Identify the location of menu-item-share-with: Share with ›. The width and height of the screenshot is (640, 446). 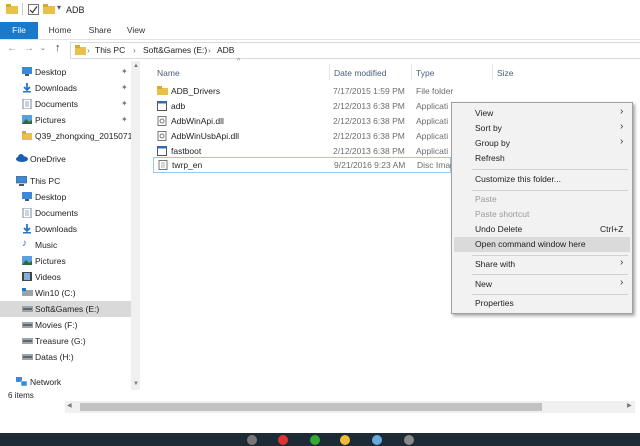
(542, 264).